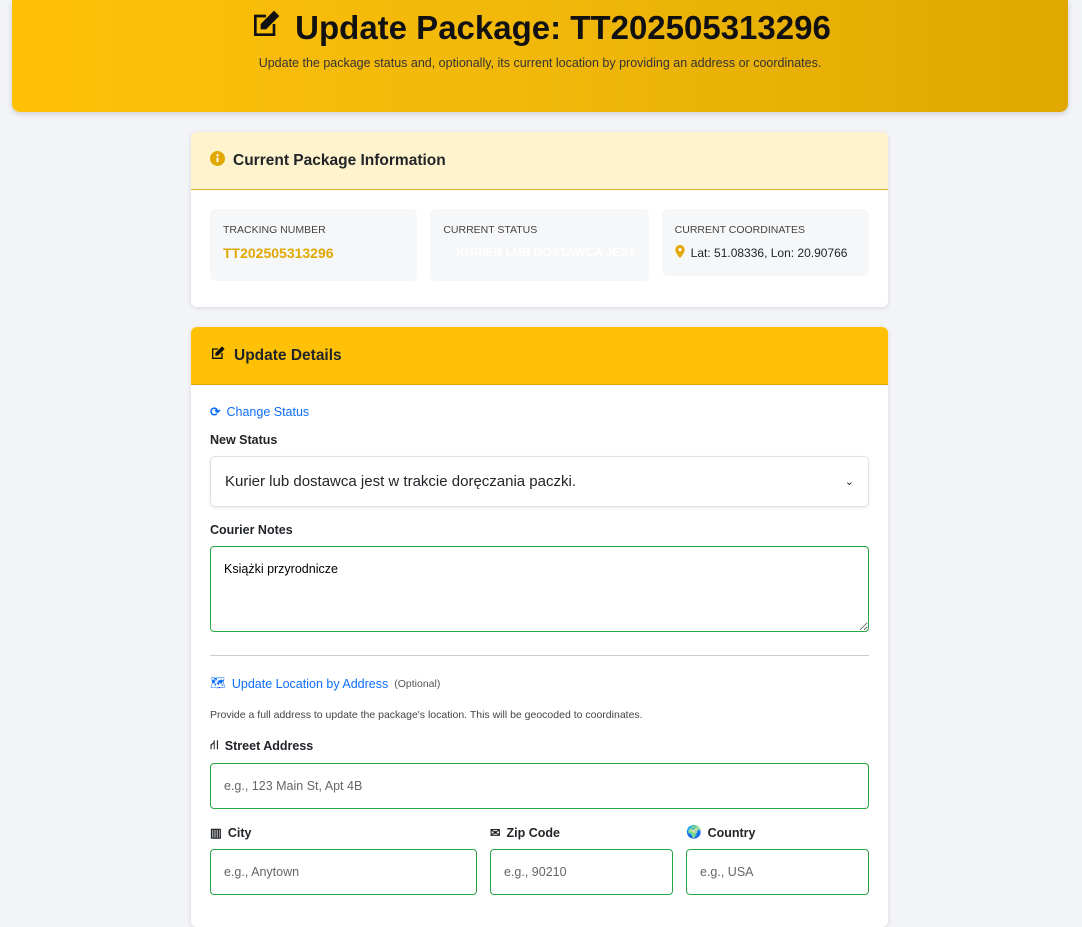 The image size is (1082, 927). What do you see at coordinates (216, 833) in the screenshot?
I see `city-icon: ▥` at bounding box center [216, 833].